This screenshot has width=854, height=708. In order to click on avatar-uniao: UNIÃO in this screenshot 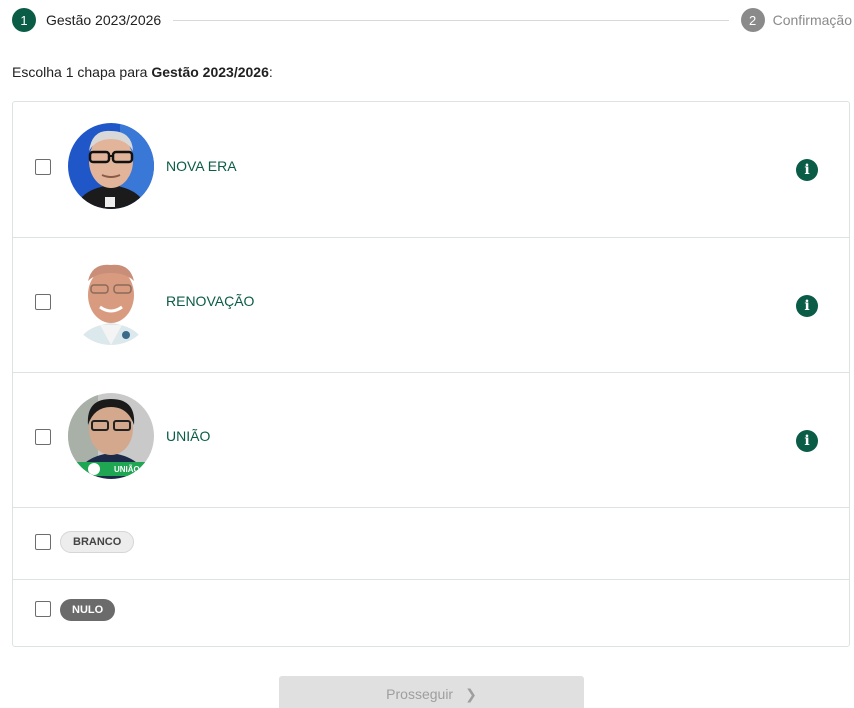, I will do `click(111, 436)`.